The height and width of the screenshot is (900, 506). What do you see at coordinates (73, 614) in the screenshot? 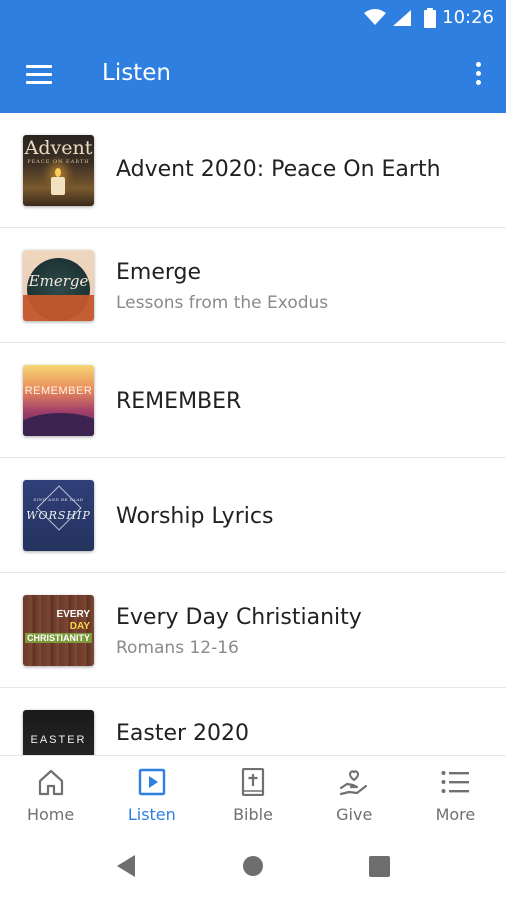
I see `thumbnail-text: EVERY` at bounding box center [73, 614].